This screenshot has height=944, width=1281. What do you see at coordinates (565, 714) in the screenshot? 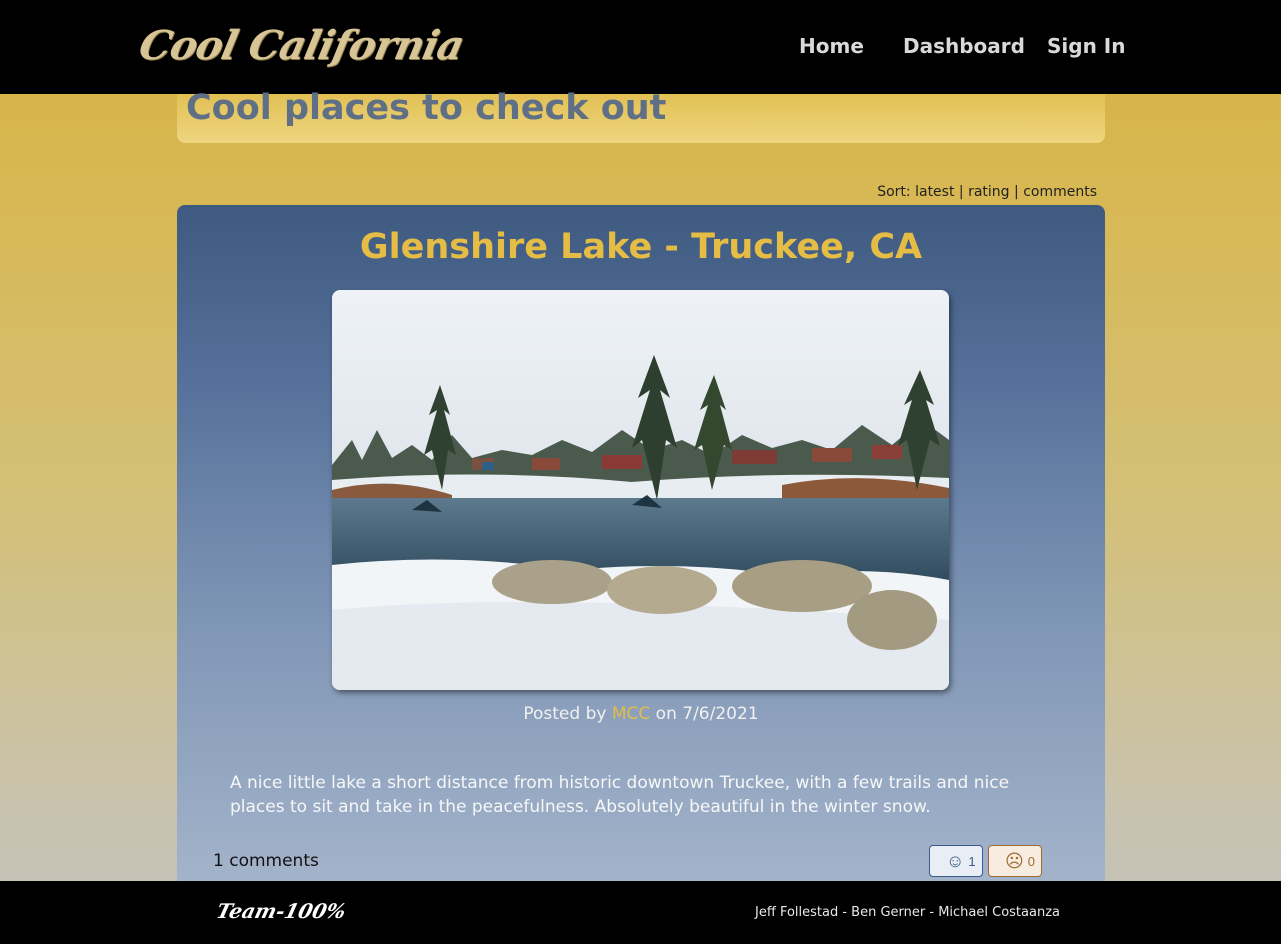
I see `posted-by-label: Posted by` at bounding box center [565, 714].